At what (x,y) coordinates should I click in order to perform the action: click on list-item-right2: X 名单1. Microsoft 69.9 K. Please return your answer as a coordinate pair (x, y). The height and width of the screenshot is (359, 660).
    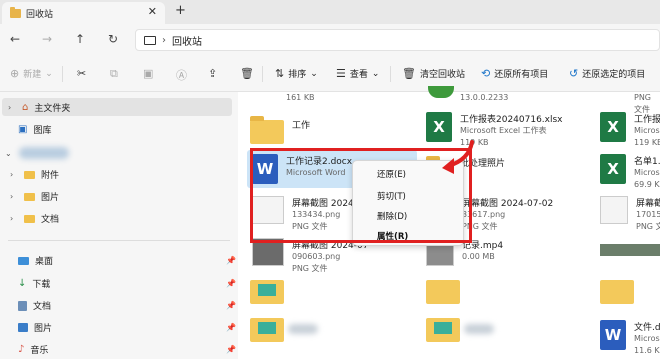
    Looking at the image, I should click on (630, 172).